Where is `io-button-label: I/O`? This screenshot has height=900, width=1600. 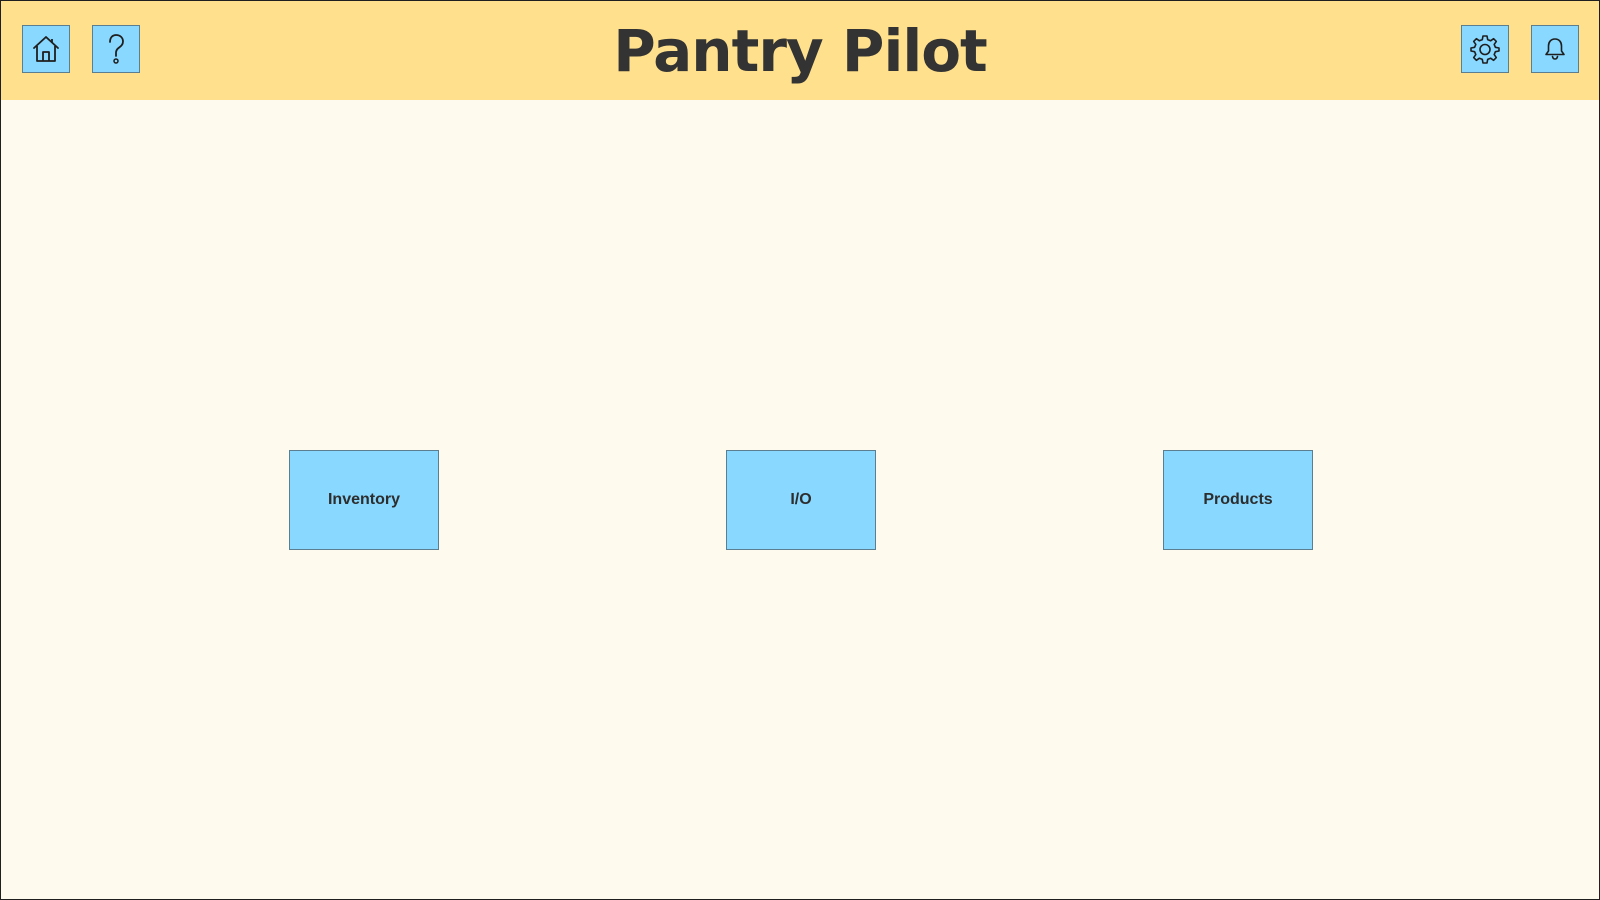
io-button-label: I/O is located at coordinates (801, 499).